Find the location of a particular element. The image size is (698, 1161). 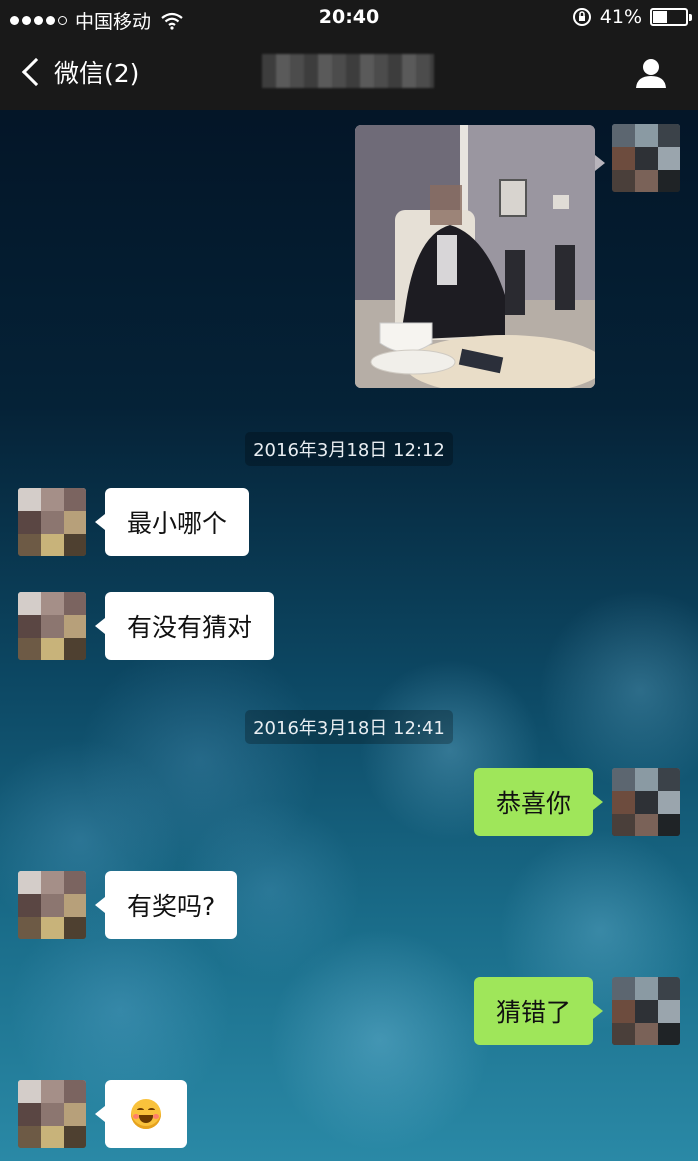

photo-content is located at coordinates (475, 256).